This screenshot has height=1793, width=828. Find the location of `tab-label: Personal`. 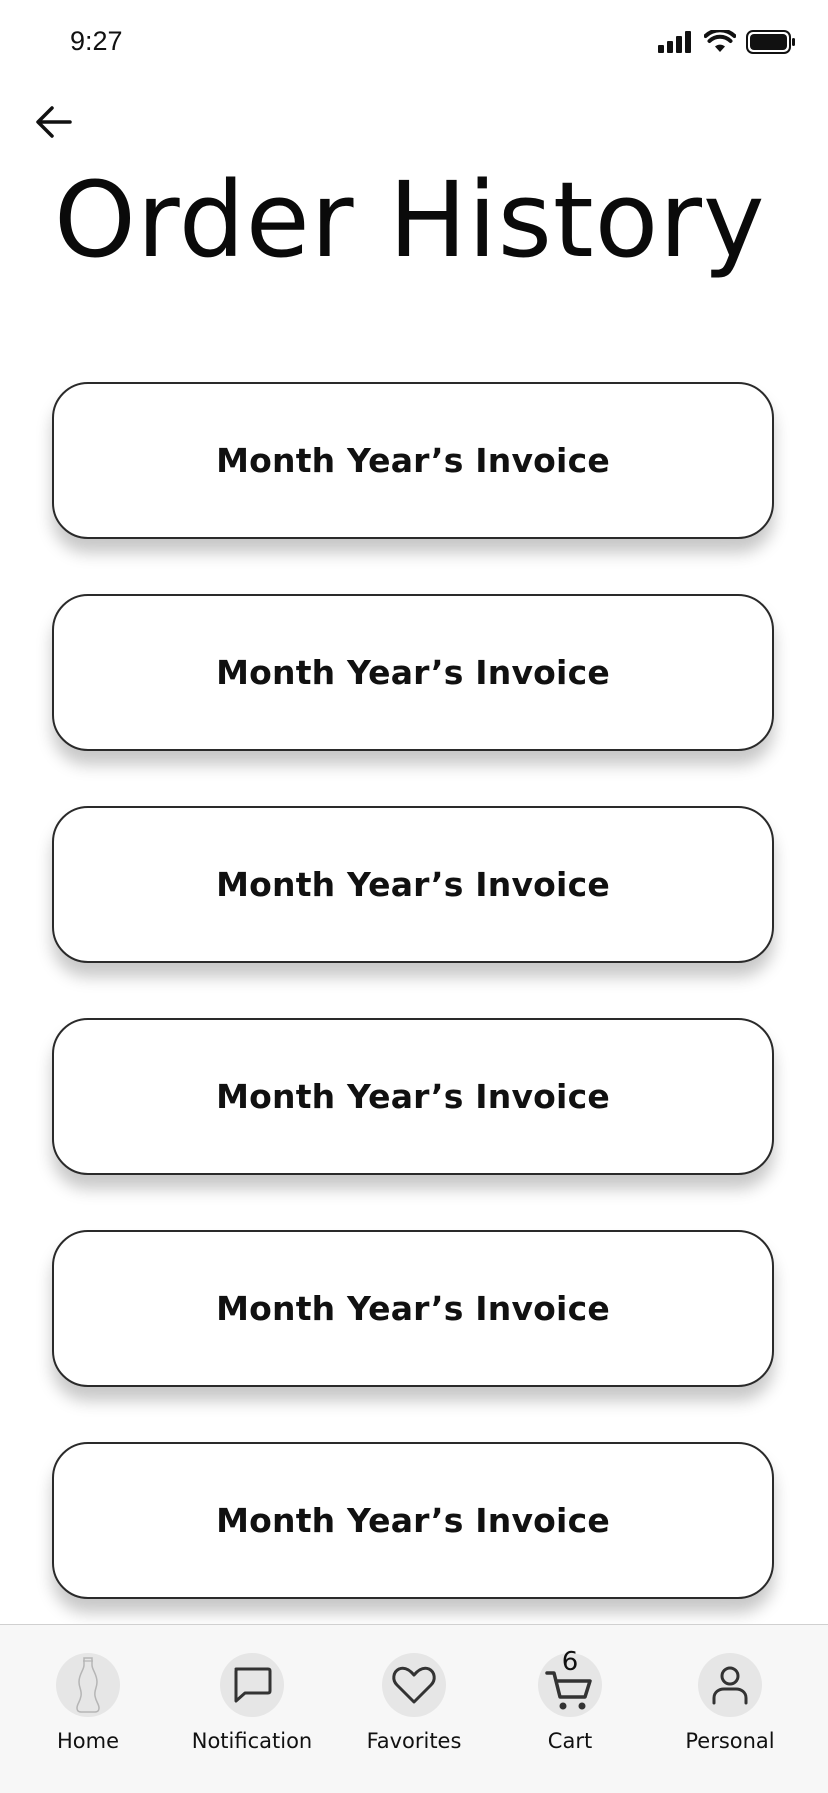

tab-label: Personal is located at coordinates (730, 1741).